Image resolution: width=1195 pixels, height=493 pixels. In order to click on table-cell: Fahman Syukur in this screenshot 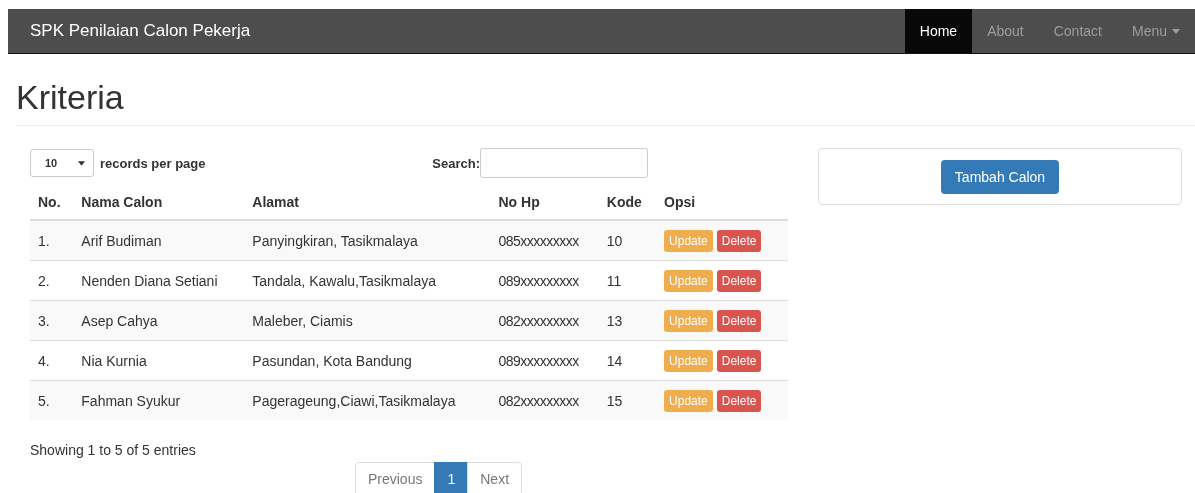, I will do `click(159, 400)`.